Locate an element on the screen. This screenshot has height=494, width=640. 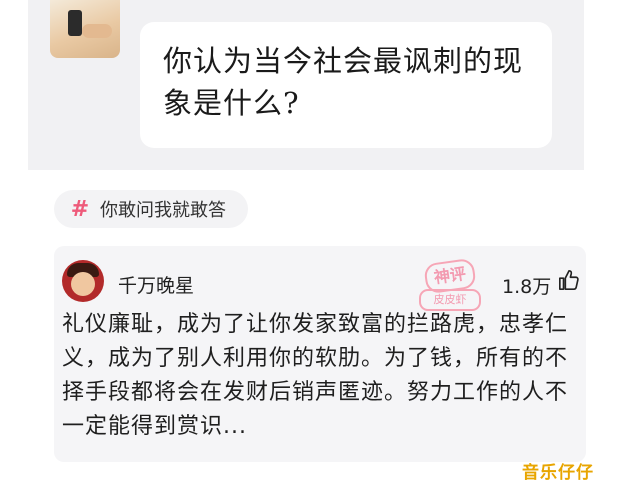
award-stamp-icon: 神评 皮皮虾 is located at coordinates (450, 284).